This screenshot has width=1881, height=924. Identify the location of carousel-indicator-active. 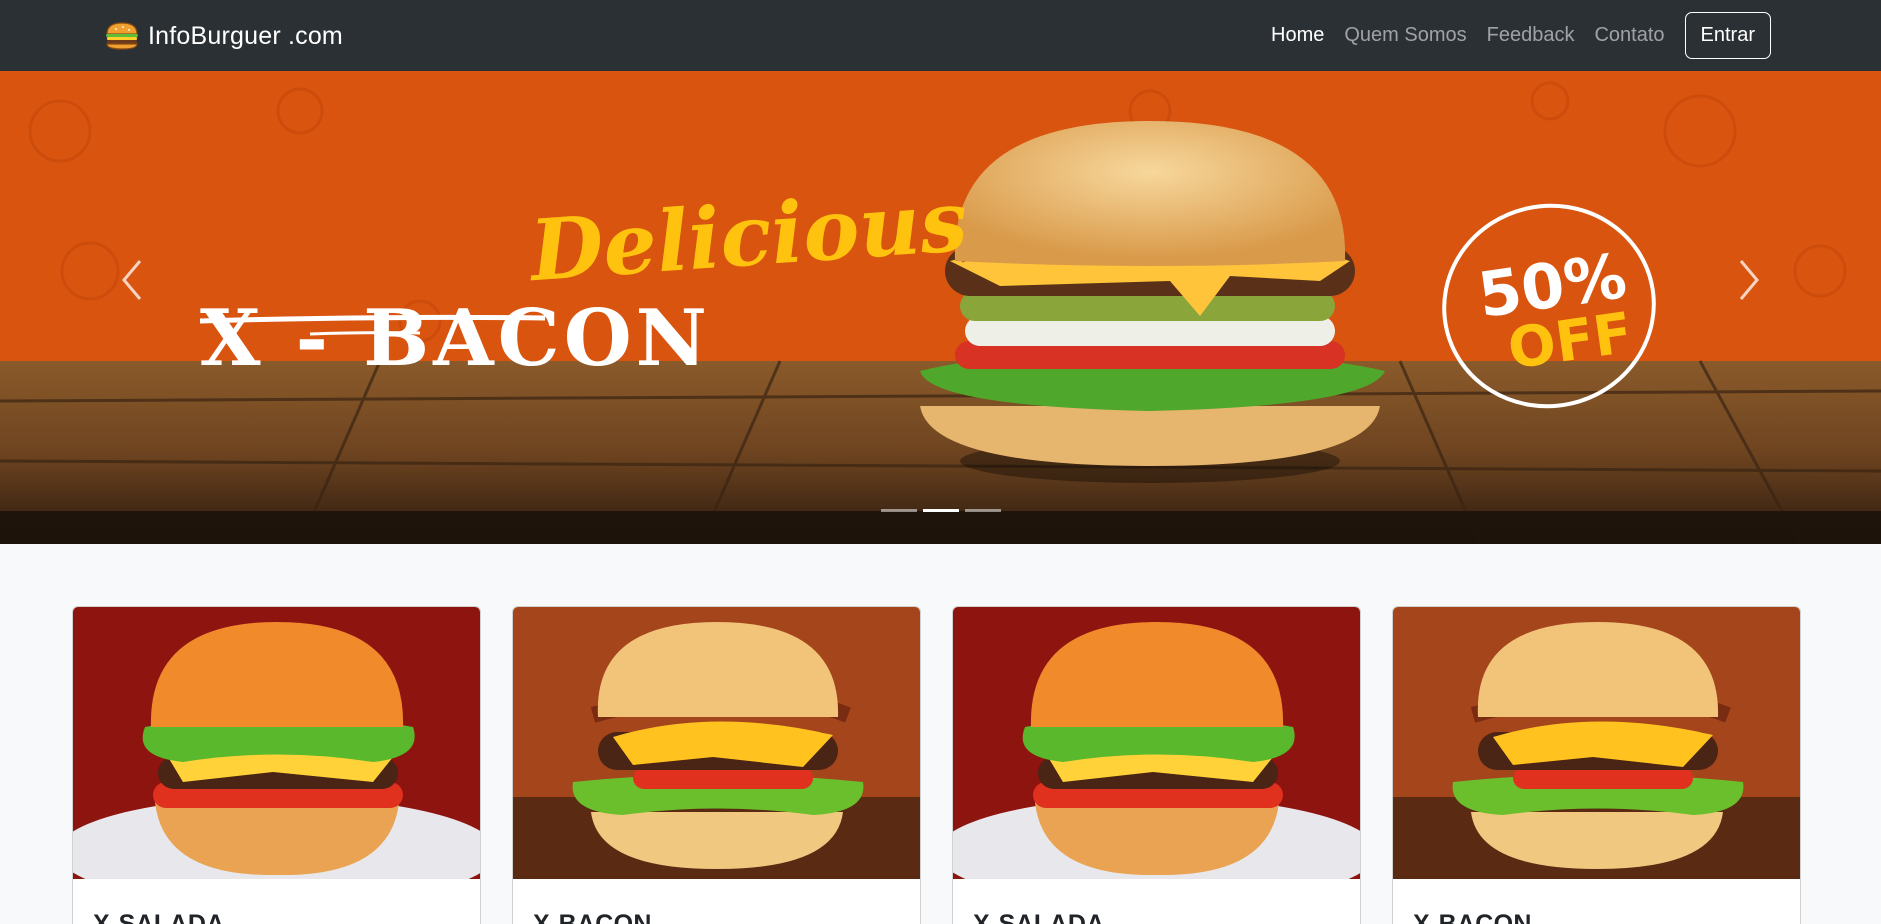
(940, 510).